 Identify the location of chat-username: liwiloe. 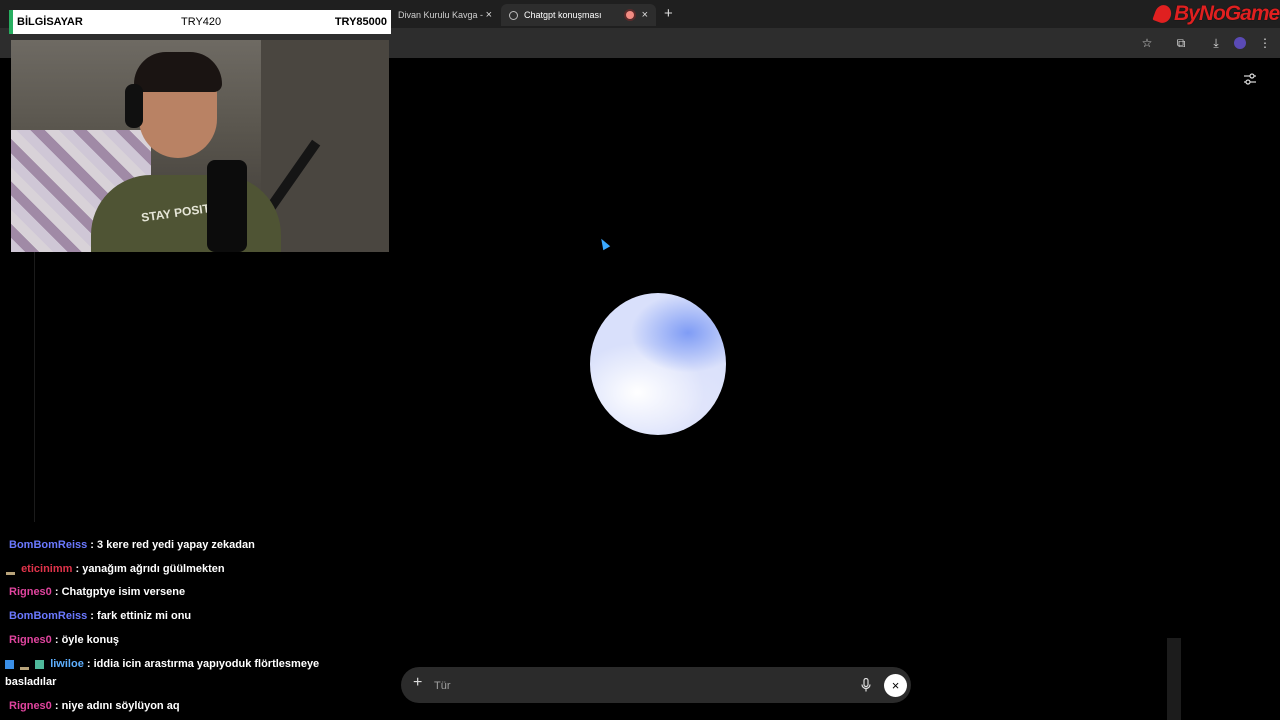
(67, 664).